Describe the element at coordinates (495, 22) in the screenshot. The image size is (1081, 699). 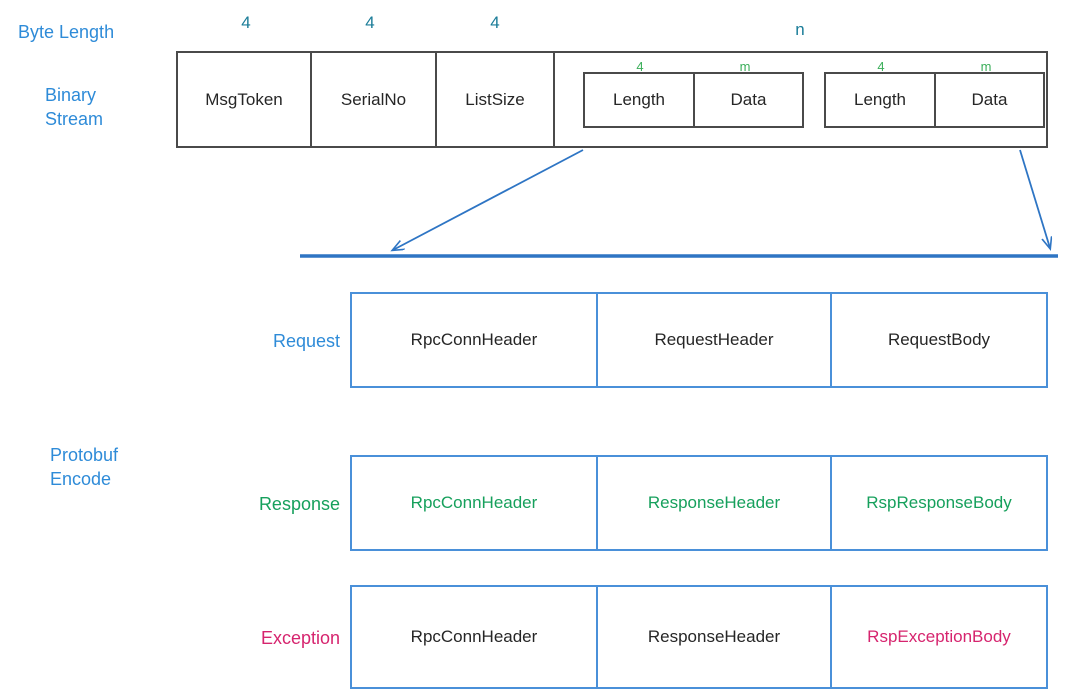
I see `byte-length-listsize: 4` at that location.